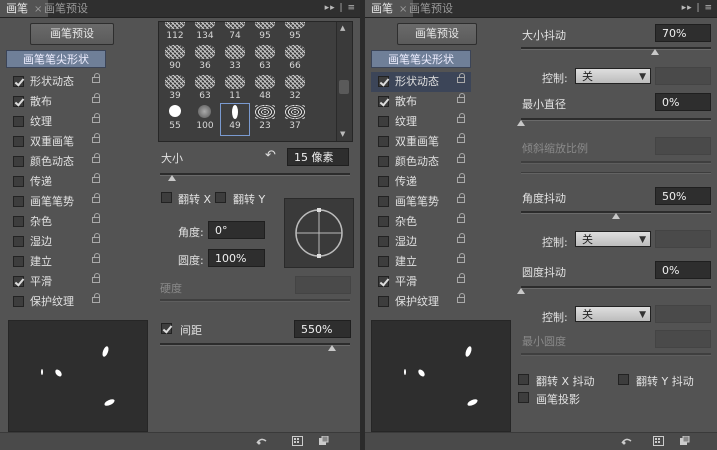 This screenshot has height=450, width=717. I want to click on angle-jitter-knob, so click(616, 216).